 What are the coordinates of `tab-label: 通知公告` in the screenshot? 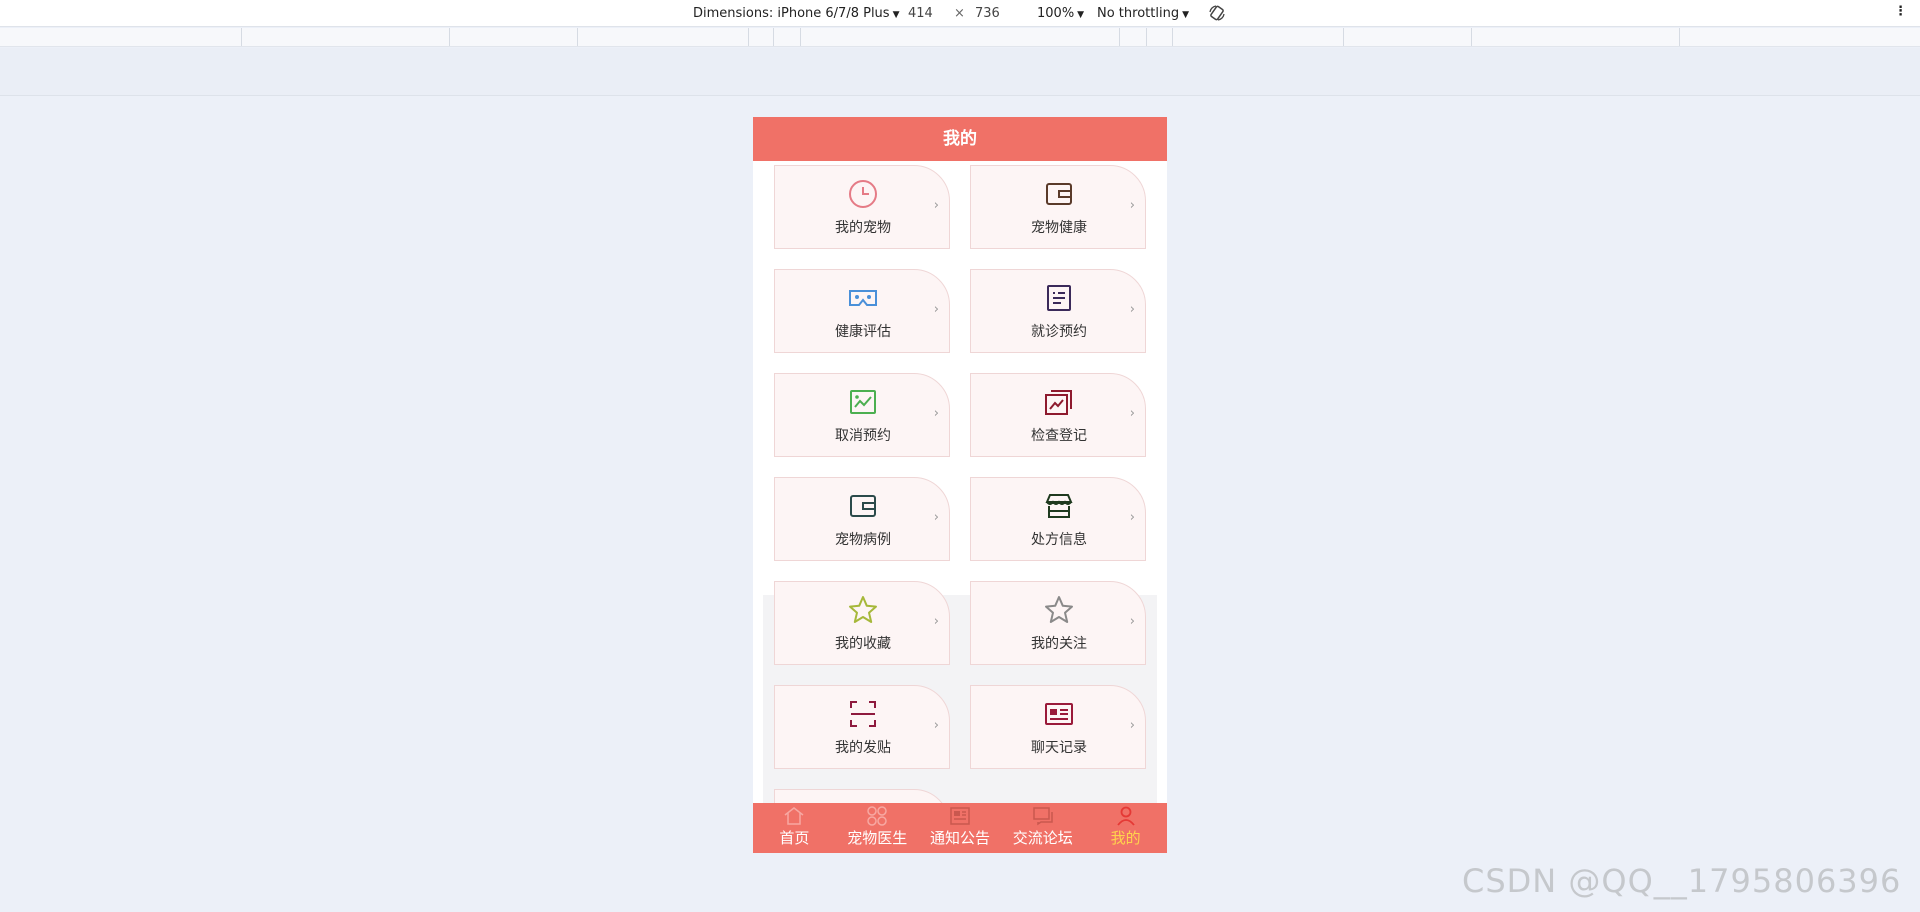 It's located at (959, 838).